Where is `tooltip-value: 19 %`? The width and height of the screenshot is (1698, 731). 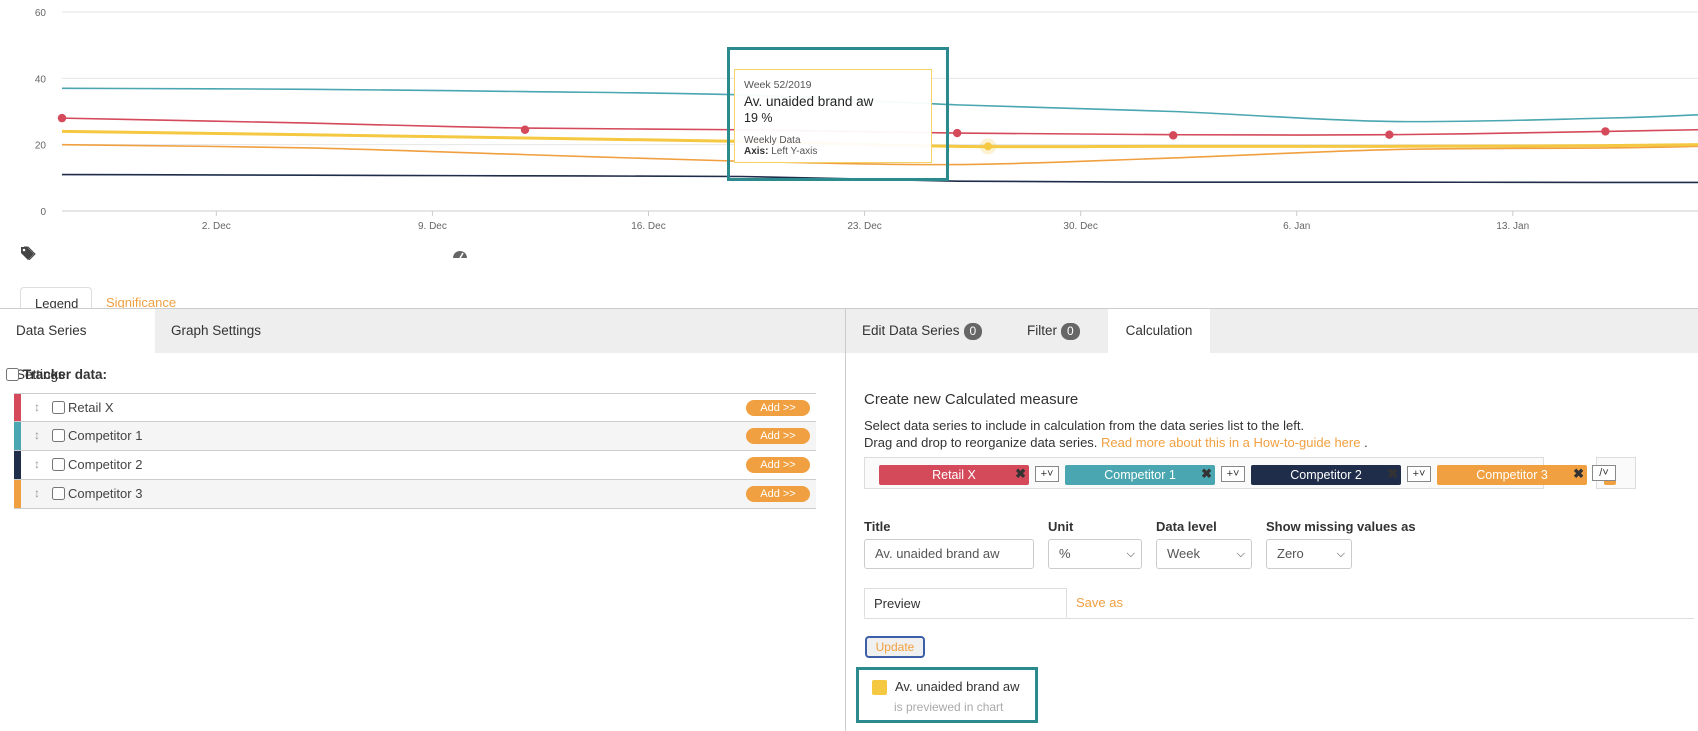 tooltip-value: 19 % is located at coordinates (758, 118).